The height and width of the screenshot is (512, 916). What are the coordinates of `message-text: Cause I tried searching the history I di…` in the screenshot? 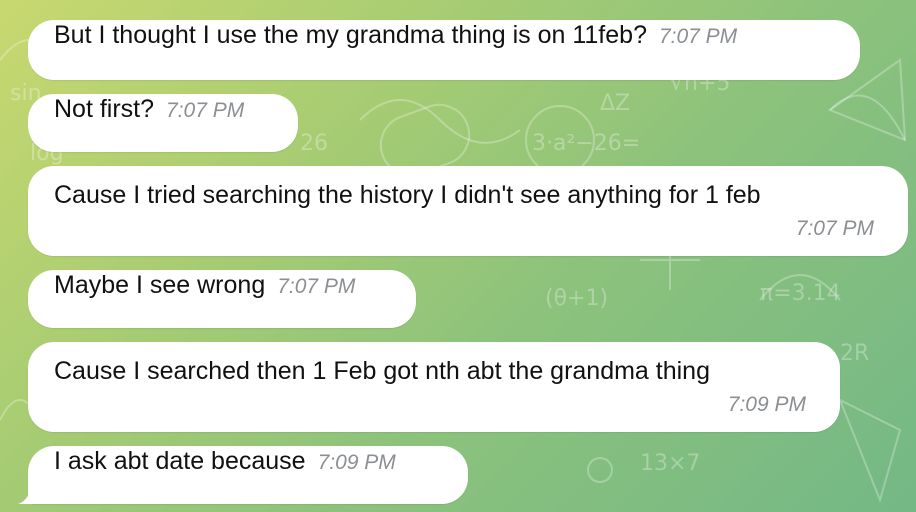 It's located at (407, 195).